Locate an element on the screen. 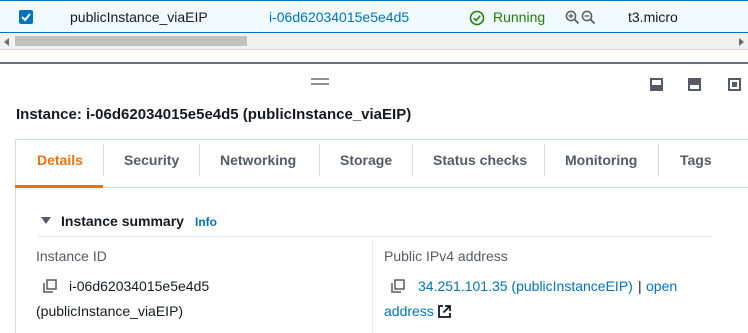  open-address-link: open is located at coordinates (661, 286).